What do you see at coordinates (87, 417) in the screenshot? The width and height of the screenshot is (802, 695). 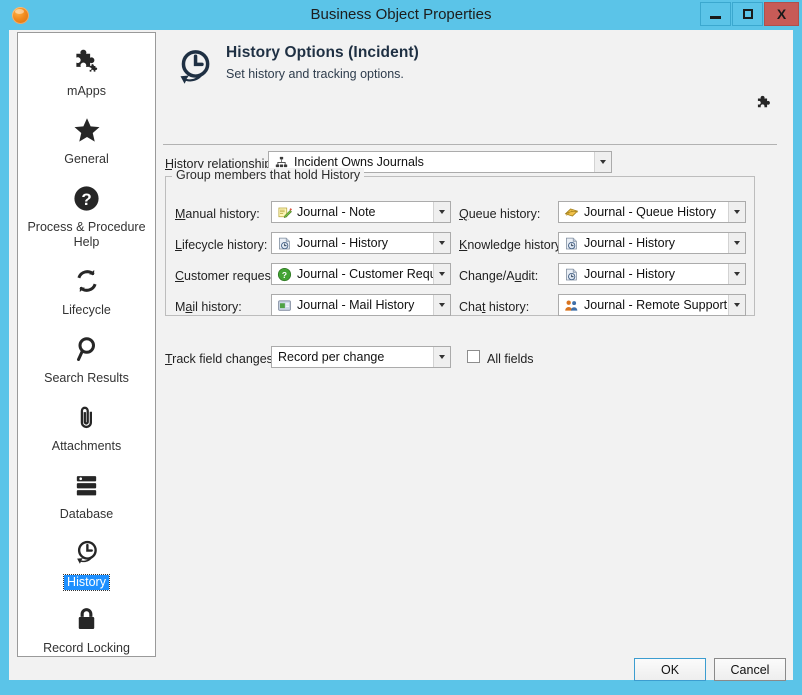 I see `paperclip-icon` at bounding box center [87, 417].